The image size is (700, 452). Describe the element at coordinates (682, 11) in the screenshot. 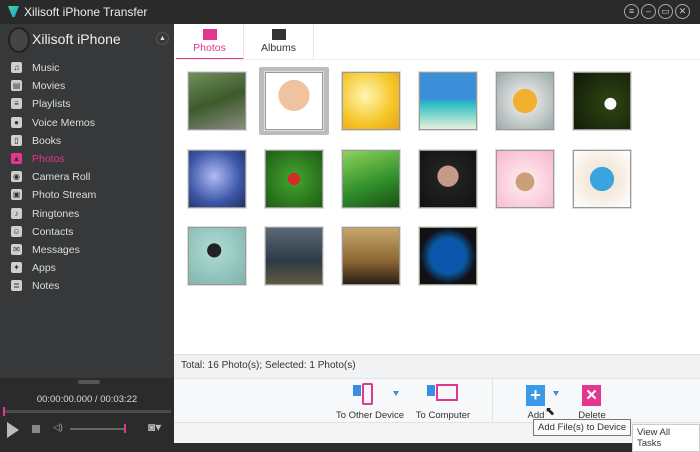

I see `close-icon: ✕` at that location.